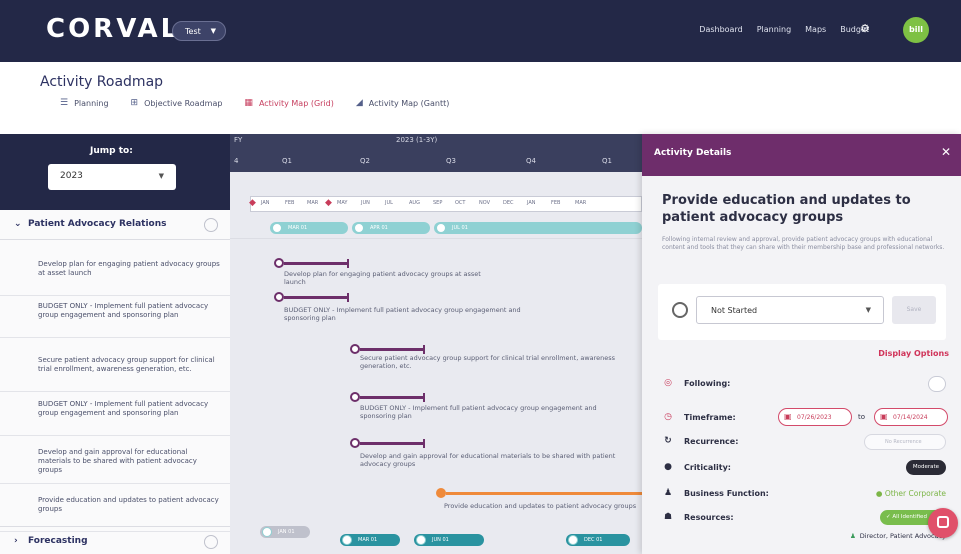 Image resolution: width=961 pixels, height=554 pixels. I want to click on milestone-pill: JAN 01, so click(285, 532).